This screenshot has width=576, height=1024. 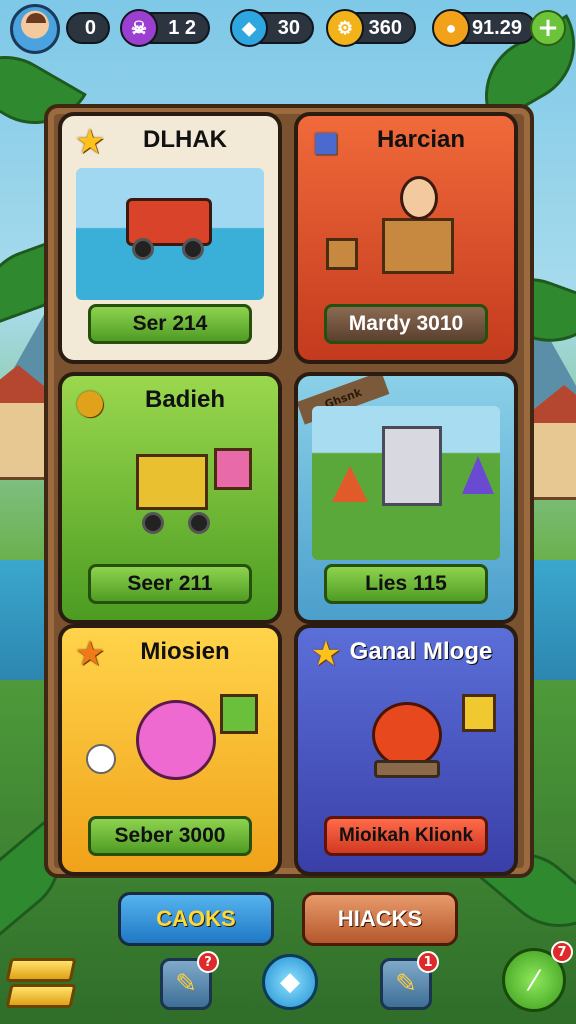 I want to click on notification-badge: ?, so click(x=208, y=962).